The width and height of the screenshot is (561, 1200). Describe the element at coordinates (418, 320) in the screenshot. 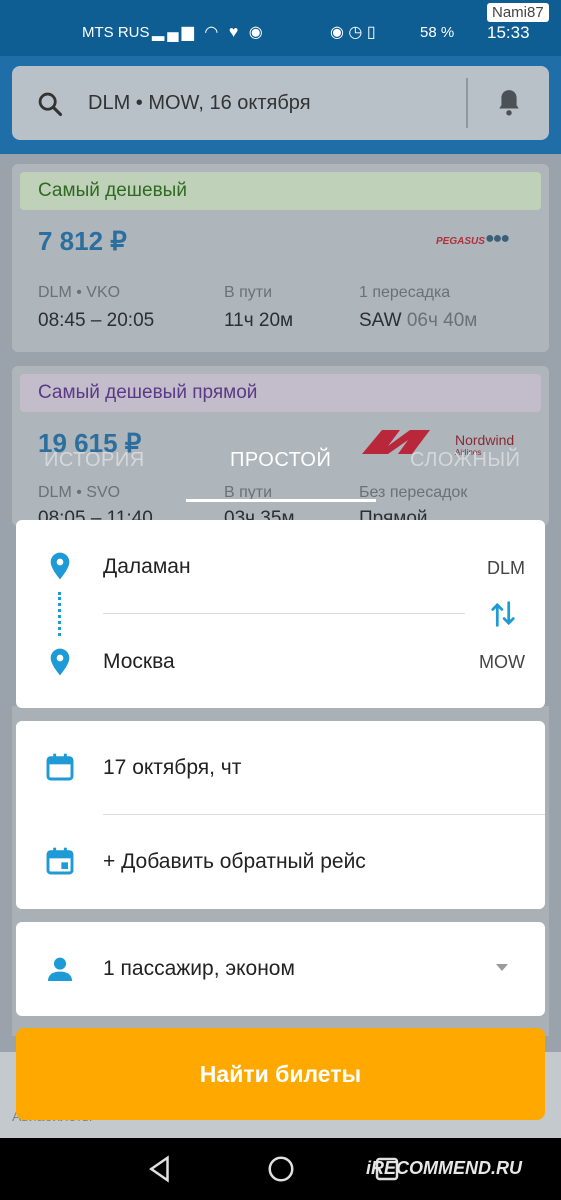

I see `stop-info: SAW 06ч 40м` at that location.